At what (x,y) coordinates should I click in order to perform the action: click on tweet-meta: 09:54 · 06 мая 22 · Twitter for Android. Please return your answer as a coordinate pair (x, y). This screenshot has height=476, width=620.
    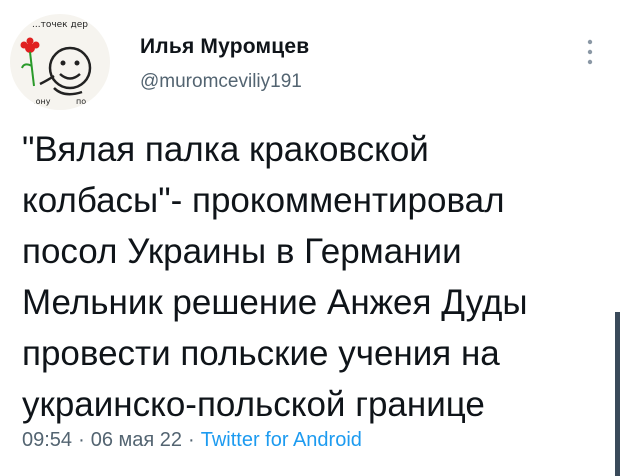
    Looking at the image, I should click on (192, 440).